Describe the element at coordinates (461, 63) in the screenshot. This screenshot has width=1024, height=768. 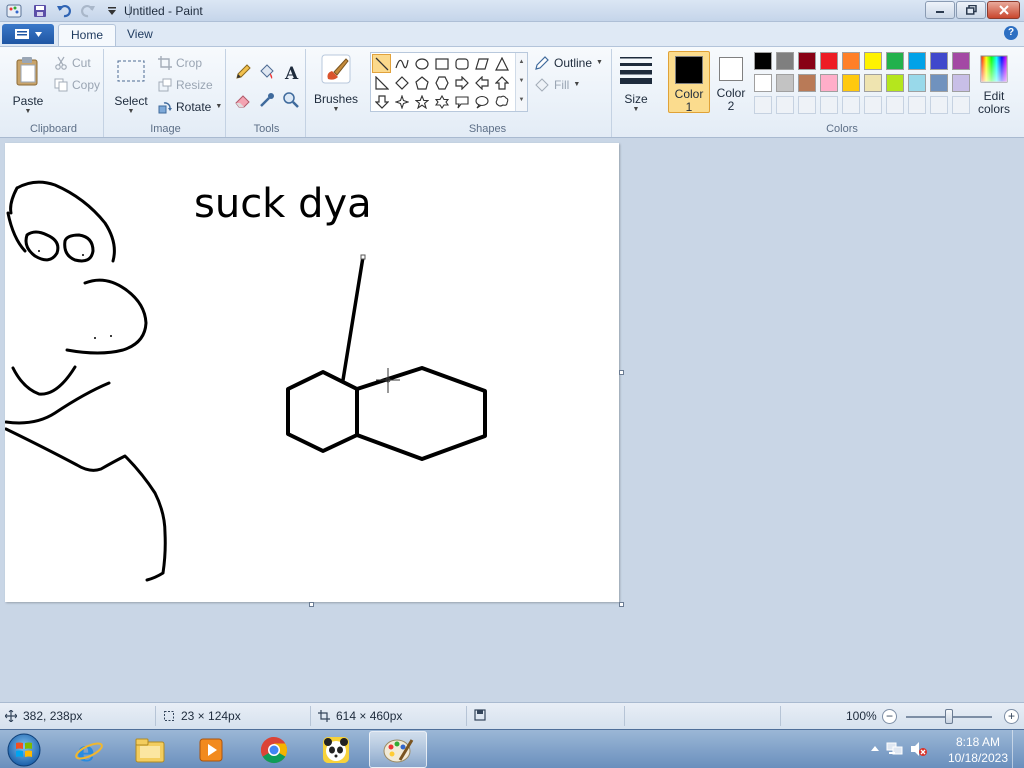
I see `shape-rounded-rectangle-icon` at that location.